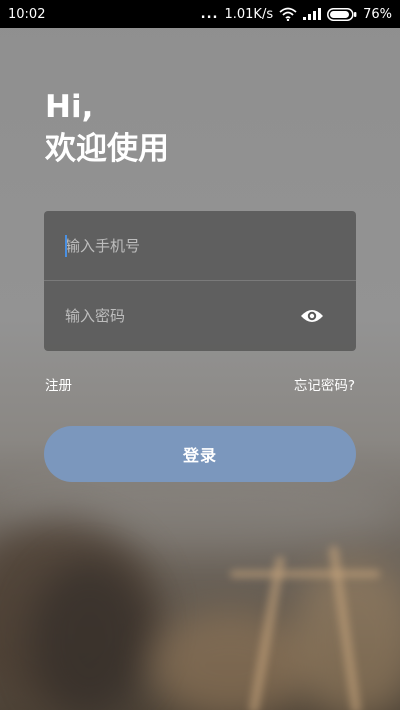 The width and height of the screenshot is (400, 710). What do you see at coordinates (288, 14) in the screenshot?
I see `wifi-icon` at bounding box center [288, 14].